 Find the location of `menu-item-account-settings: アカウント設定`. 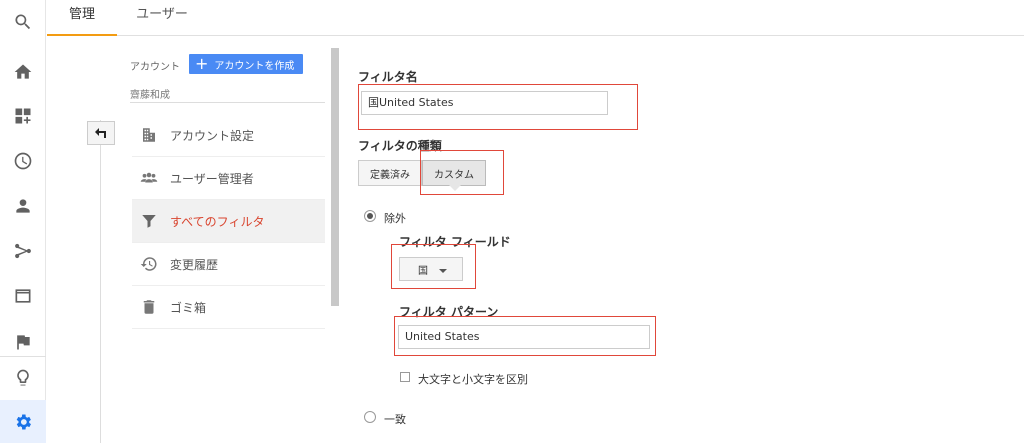

menu-item-account-settings: アカウント設定 is located at coordinates (228, 135).